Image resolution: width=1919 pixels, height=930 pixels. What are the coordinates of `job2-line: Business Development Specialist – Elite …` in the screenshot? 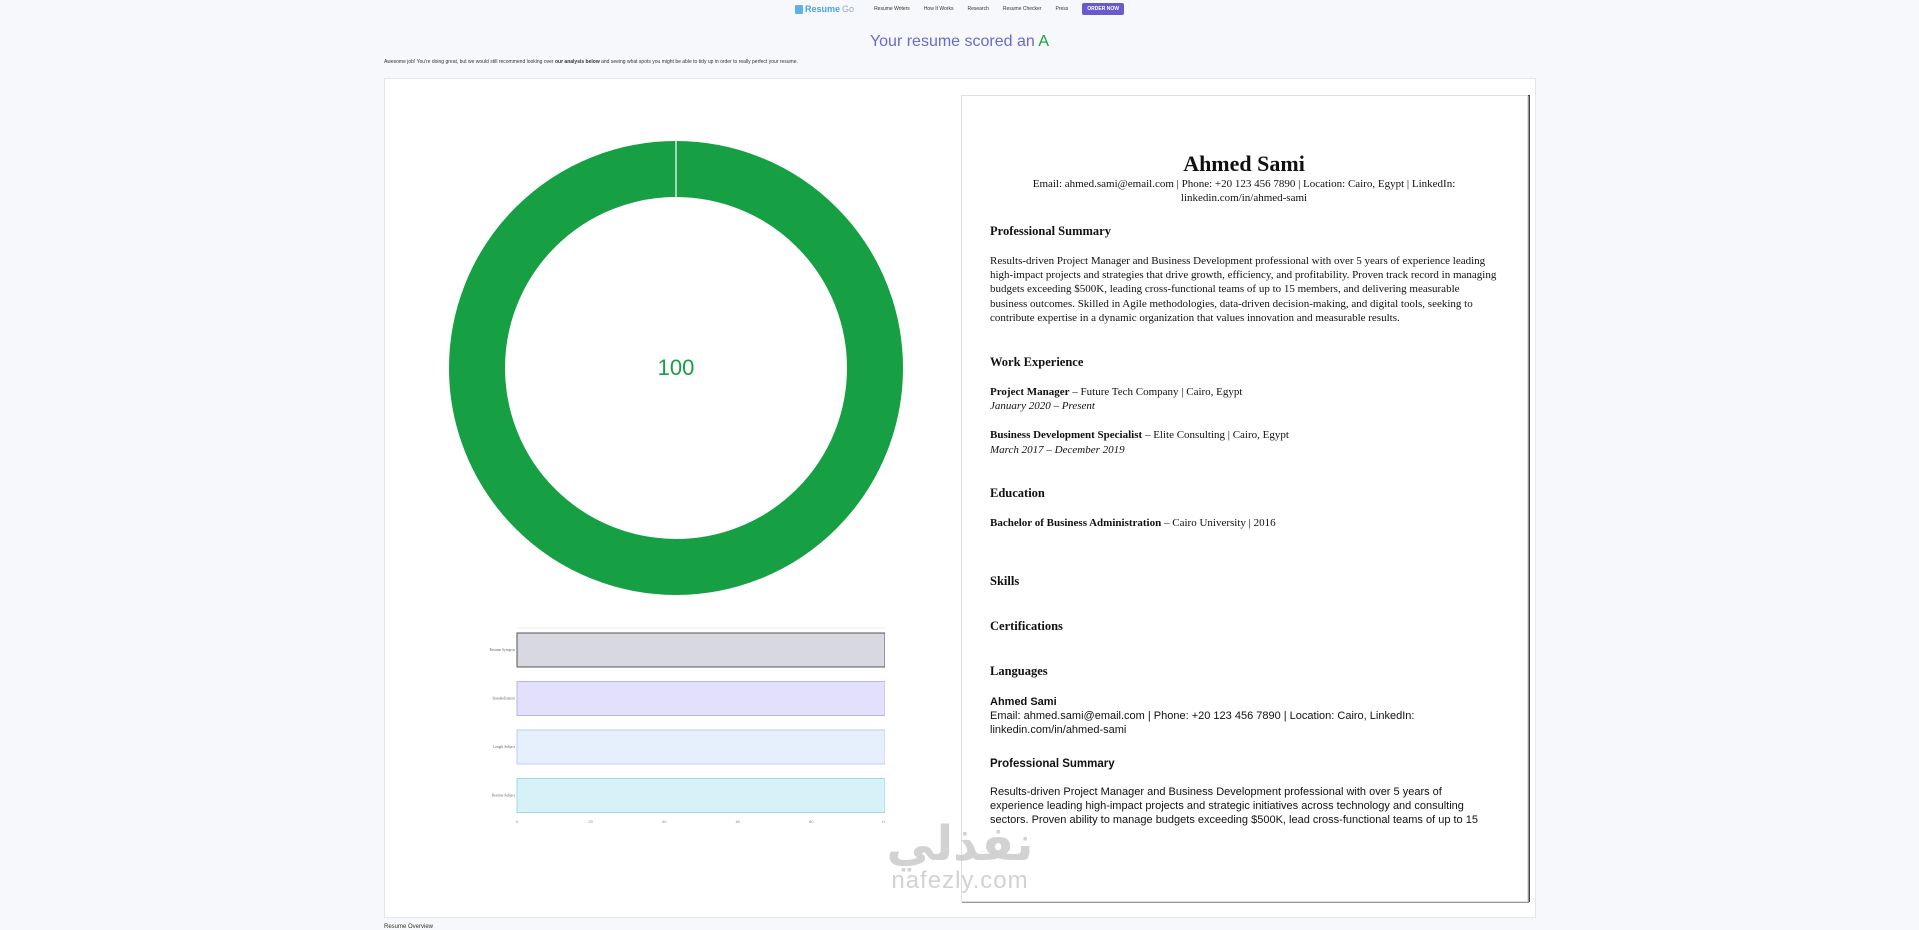 It's located at (1244, 435).